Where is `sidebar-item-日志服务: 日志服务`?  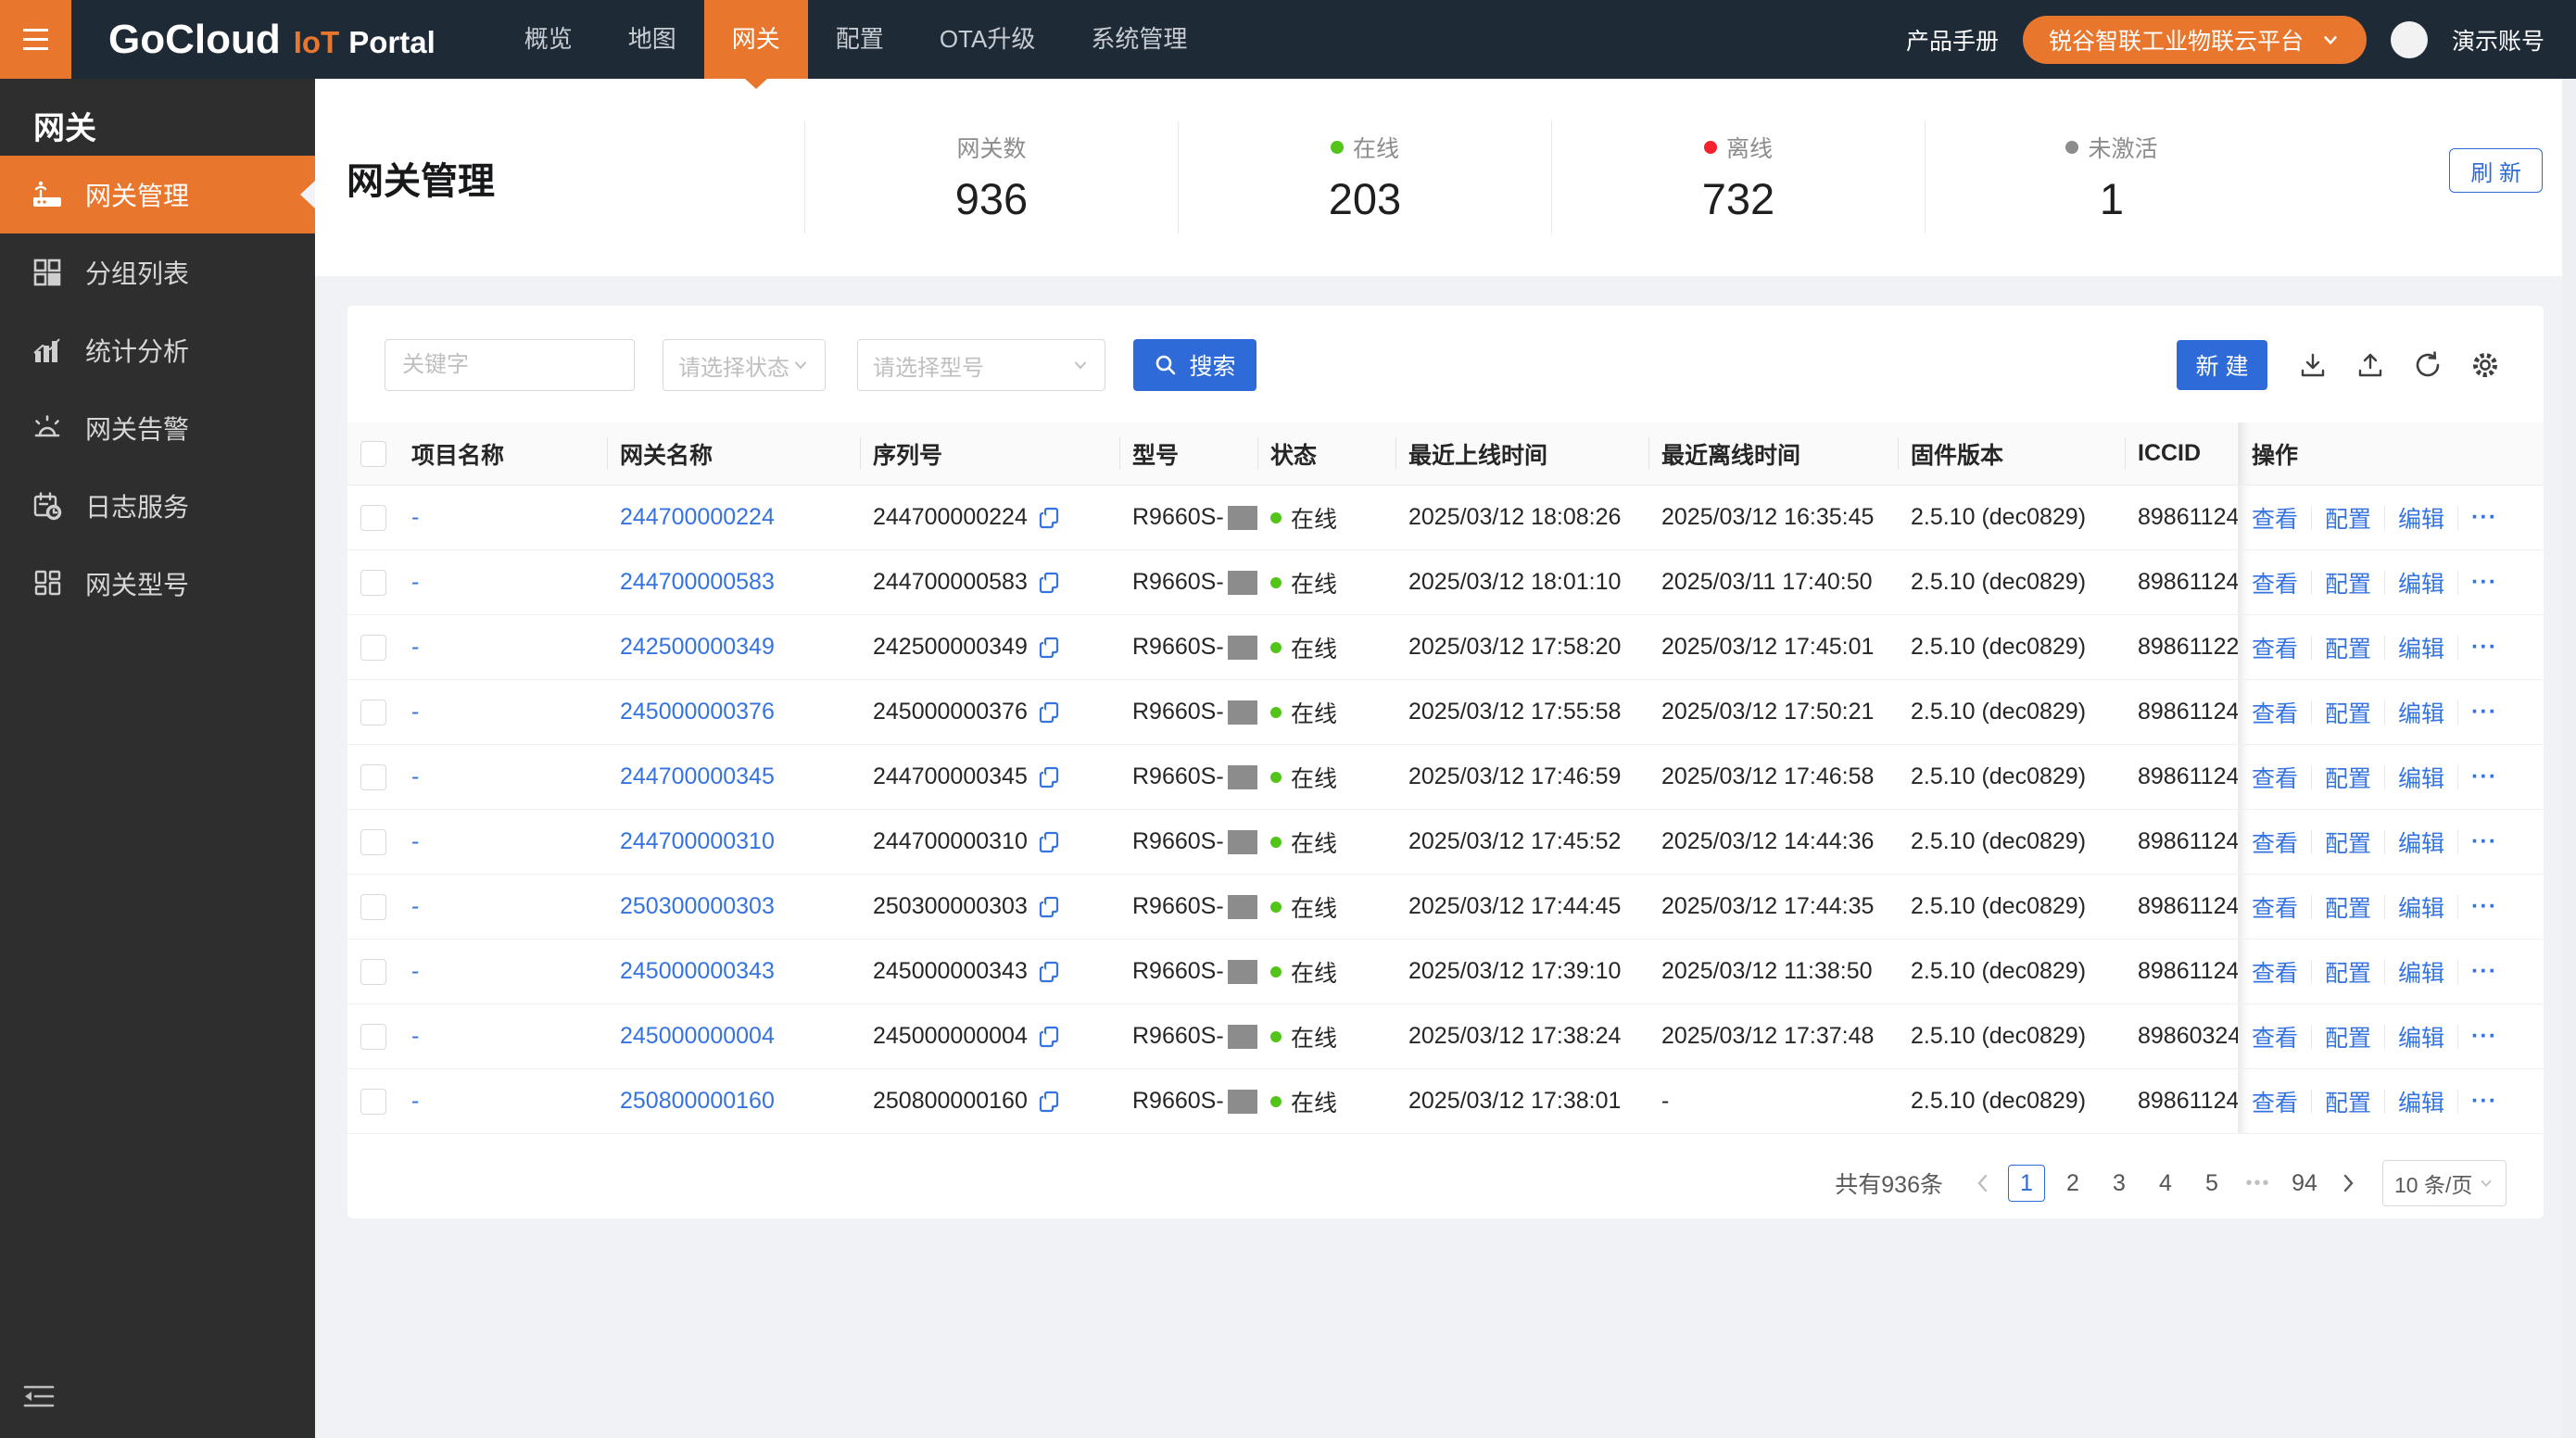 sidebar-item-日志服务: 日志服务 is located at coordinates (157, 506).